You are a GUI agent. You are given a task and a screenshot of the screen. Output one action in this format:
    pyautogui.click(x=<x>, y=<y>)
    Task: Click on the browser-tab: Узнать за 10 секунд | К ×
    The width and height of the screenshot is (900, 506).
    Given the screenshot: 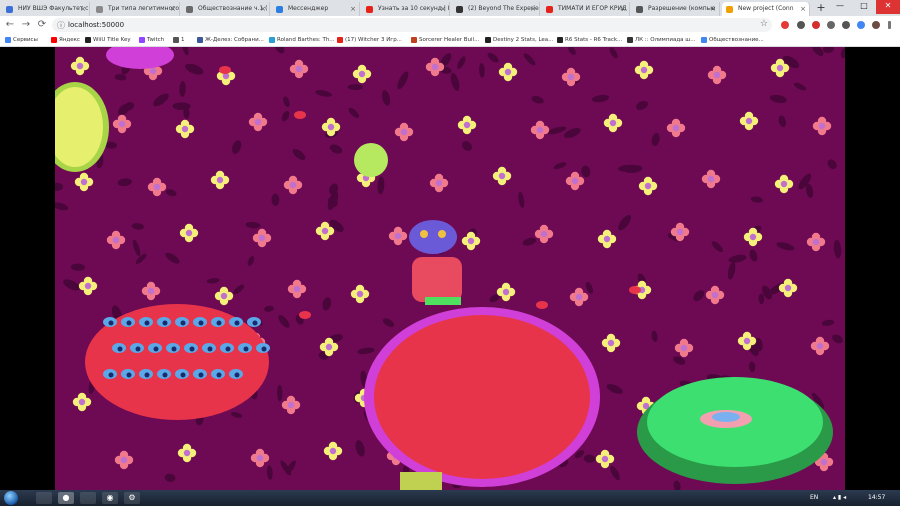 What is the action you would take?
    pyautogui.click(x=406, y=9)
    